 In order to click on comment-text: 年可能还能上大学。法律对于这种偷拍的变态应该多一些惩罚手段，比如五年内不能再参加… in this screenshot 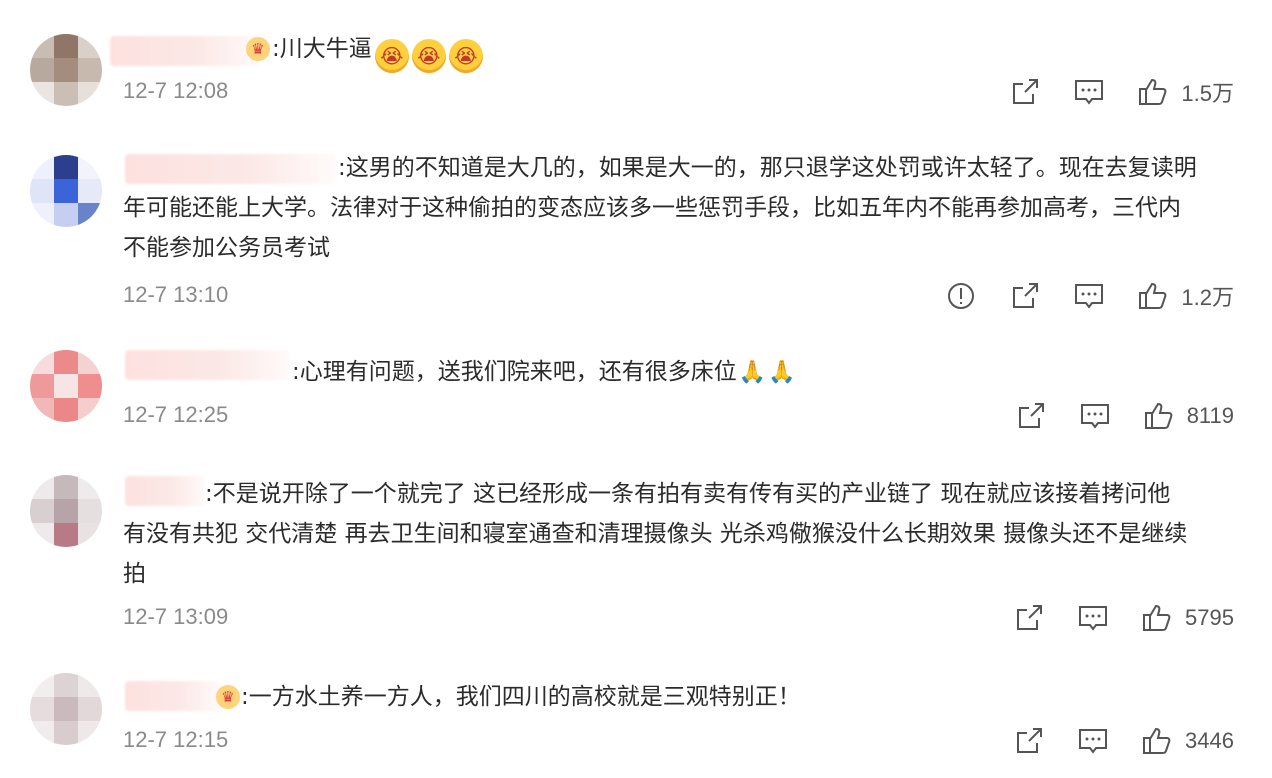, I will do `click(652, 208)`.